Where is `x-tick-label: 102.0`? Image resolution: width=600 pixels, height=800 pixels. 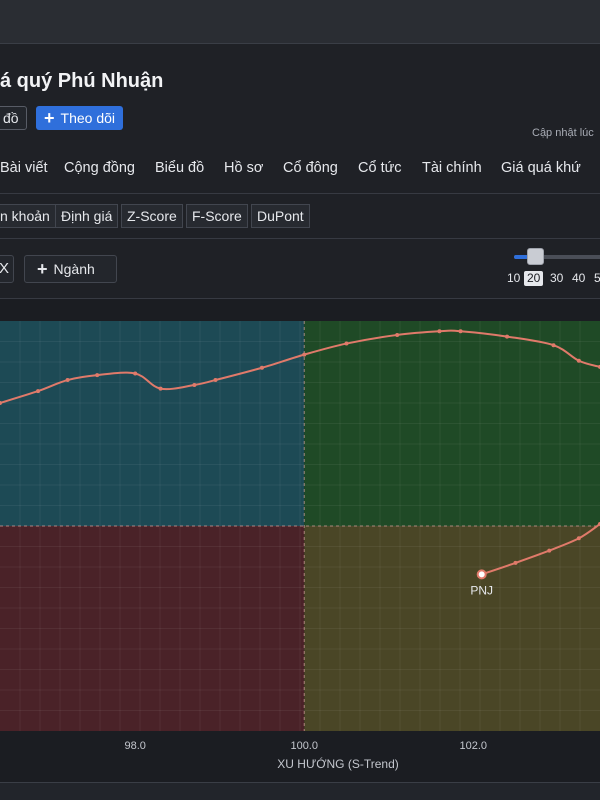
x-tick-label: 102.0 is located at coordinates (473, 746).